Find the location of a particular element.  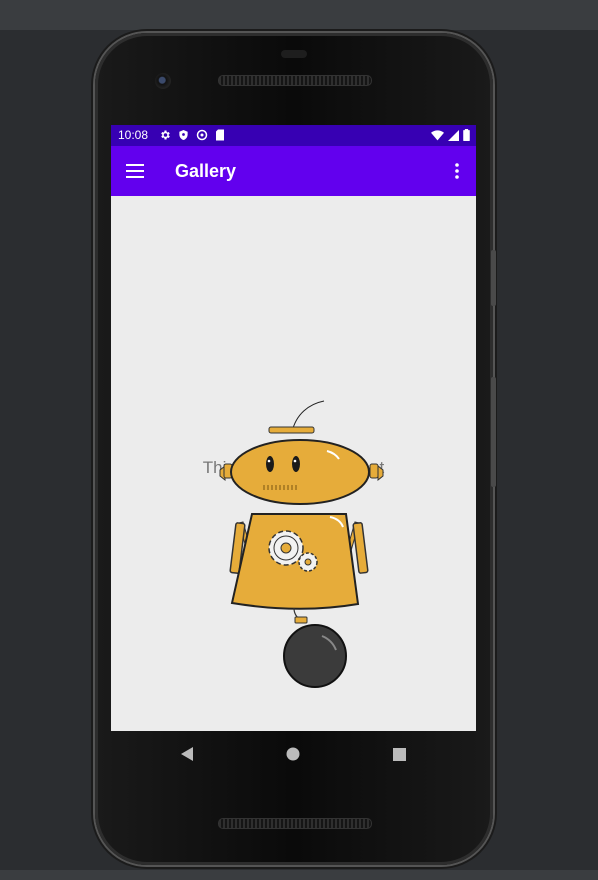

system-navigation-bar is located at coordinates (293, 753).